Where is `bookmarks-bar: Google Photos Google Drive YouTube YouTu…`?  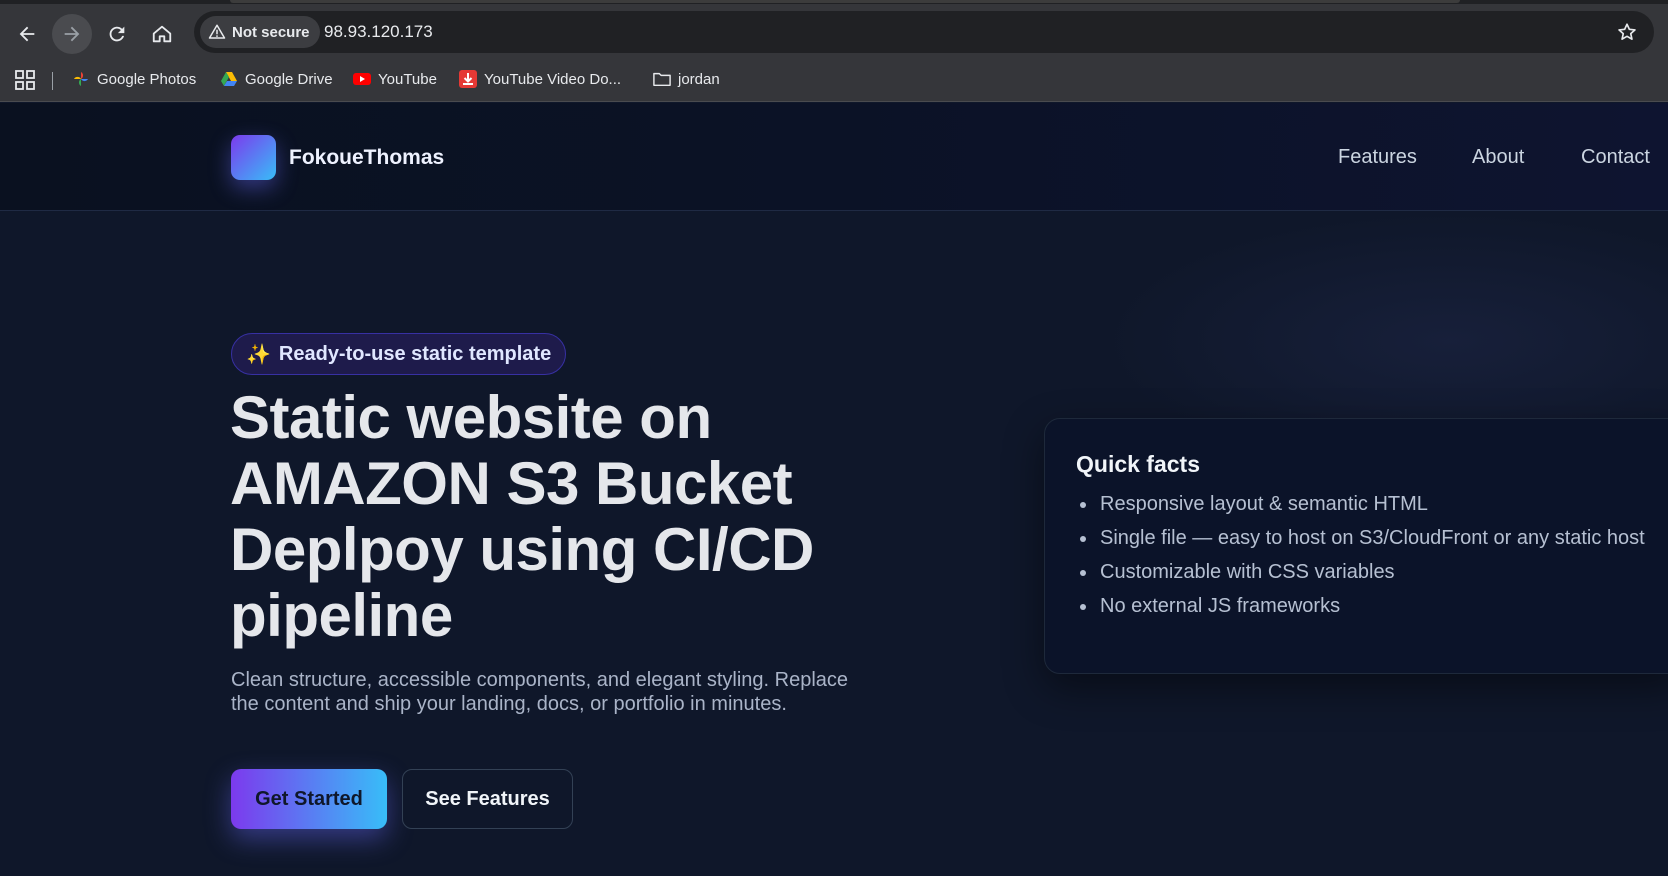
bookmarks-bar: Google Photos Google Drive YouTube YouTu… is located at coordinates (834, 80).